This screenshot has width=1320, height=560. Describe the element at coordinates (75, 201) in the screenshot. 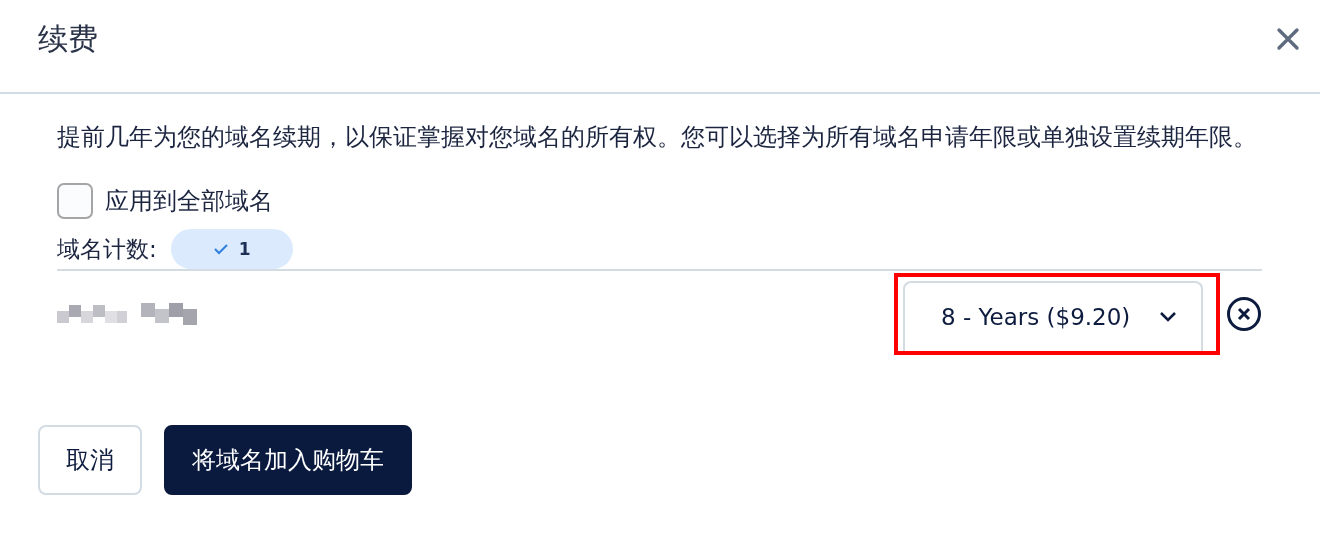

I see `checkbox` at that location.